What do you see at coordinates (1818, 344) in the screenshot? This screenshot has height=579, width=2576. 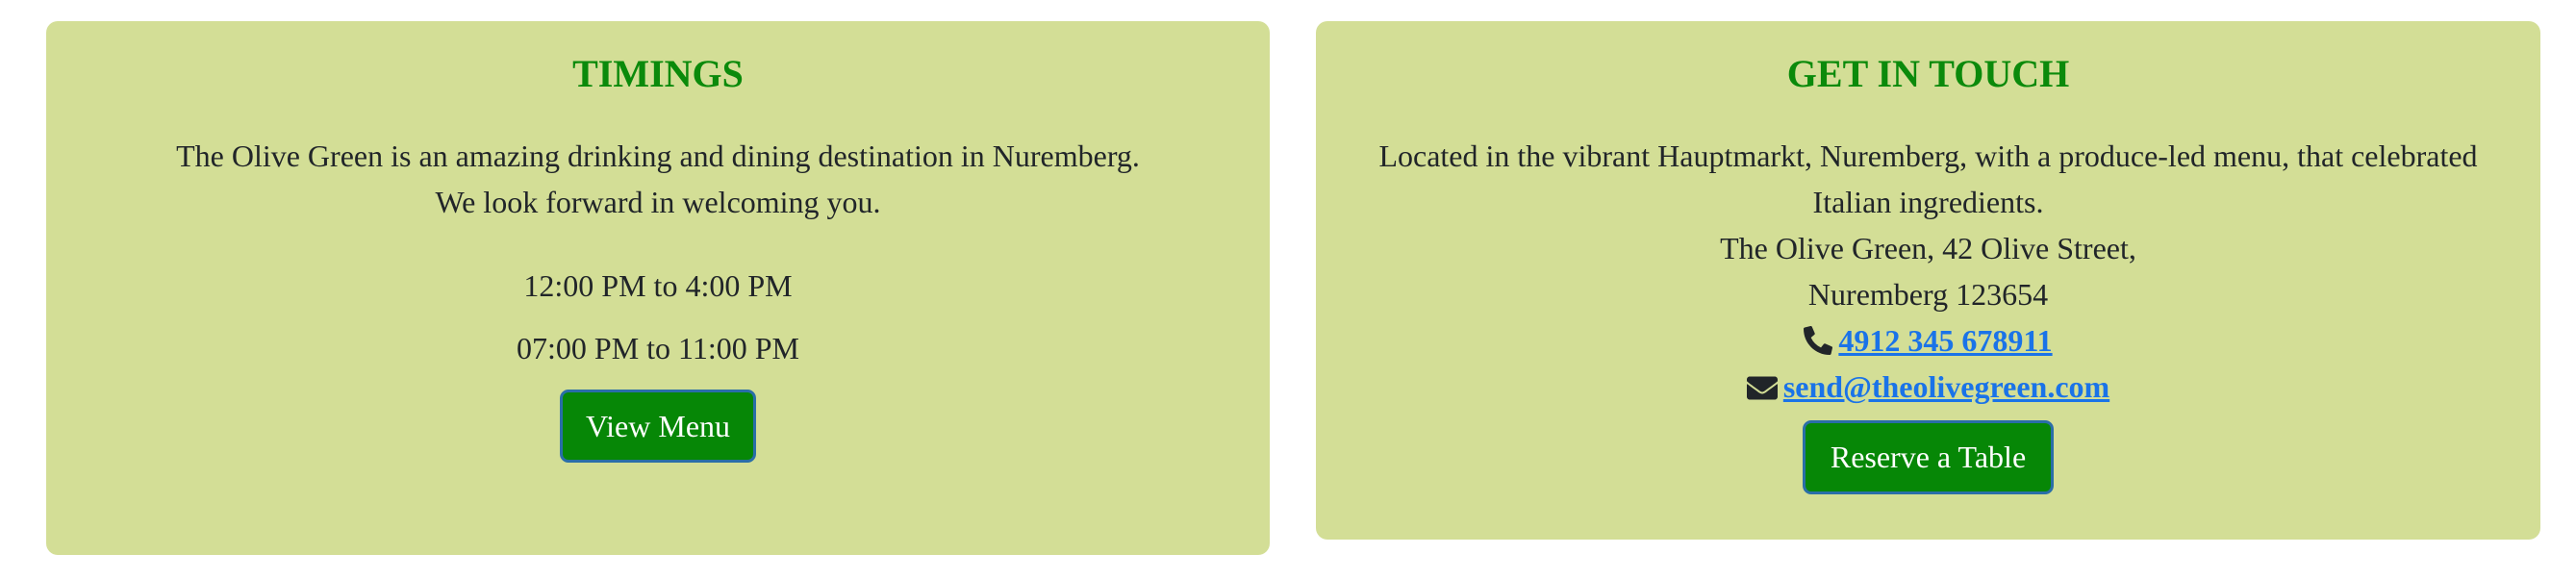 I see `phone-icon` at bounding box center [1818, 344].